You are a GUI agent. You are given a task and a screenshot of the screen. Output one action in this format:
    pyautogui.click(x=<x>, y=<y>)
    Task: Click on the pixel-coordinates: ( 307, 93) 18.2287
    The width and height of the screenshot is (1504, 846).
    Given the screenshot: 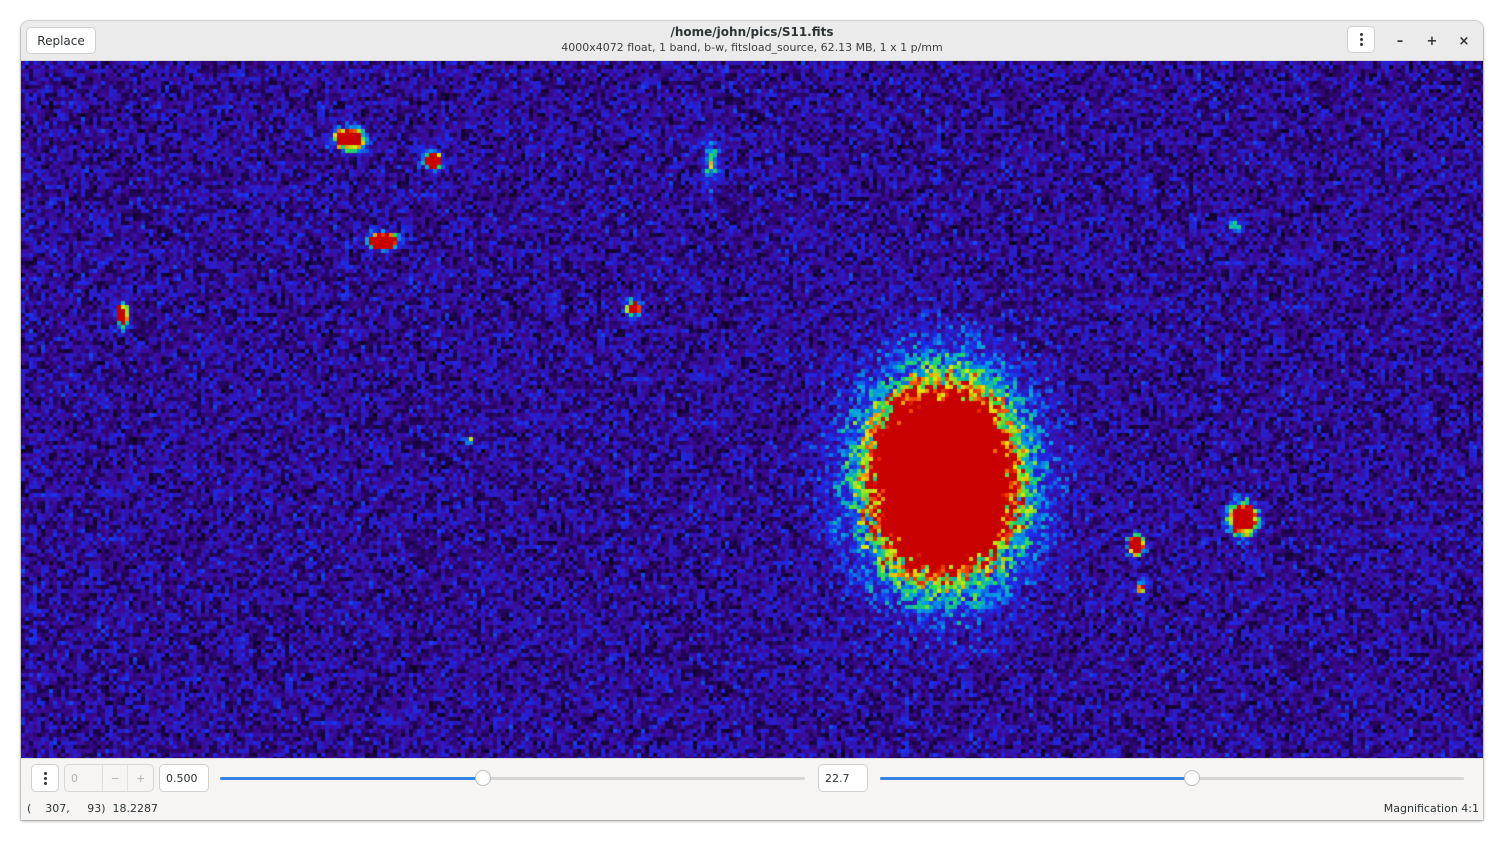 What is the action you would take?
    pyautogui.click(x=93, y=808)
    